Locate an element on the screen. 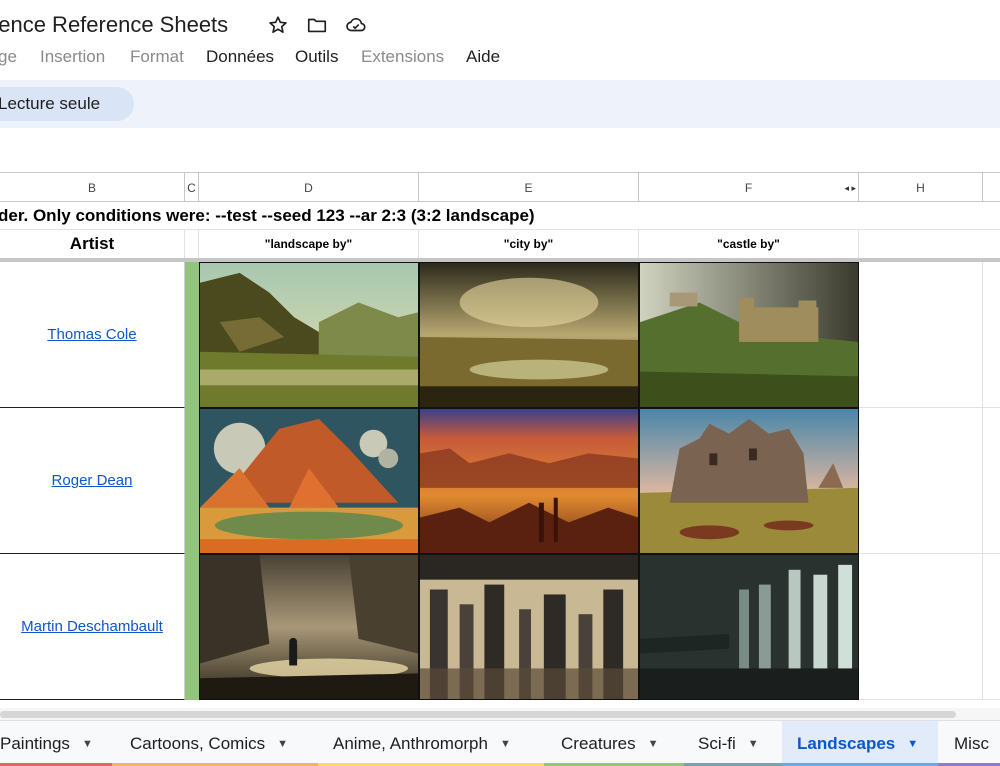  artist-cell: Roger Dean is located at coordinates (92, 481).